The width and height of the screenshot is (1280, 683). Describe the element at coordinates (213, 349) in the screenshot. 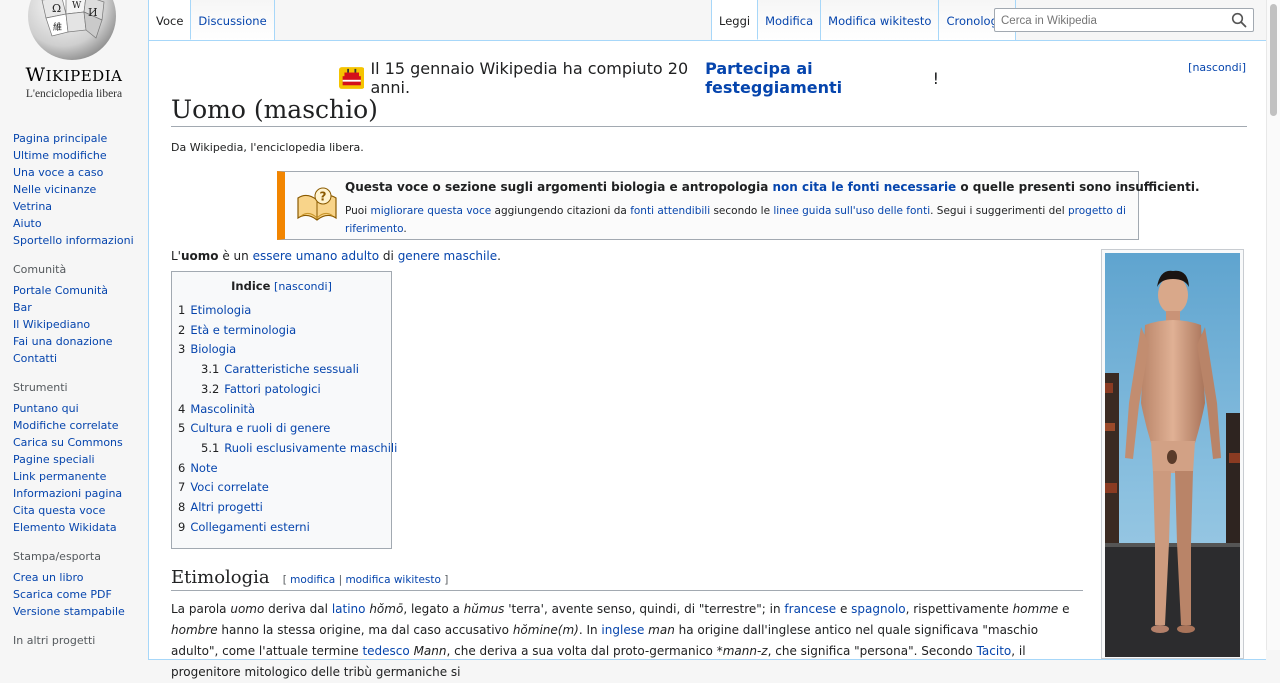

I see `toc-link: Biologia` at that location.